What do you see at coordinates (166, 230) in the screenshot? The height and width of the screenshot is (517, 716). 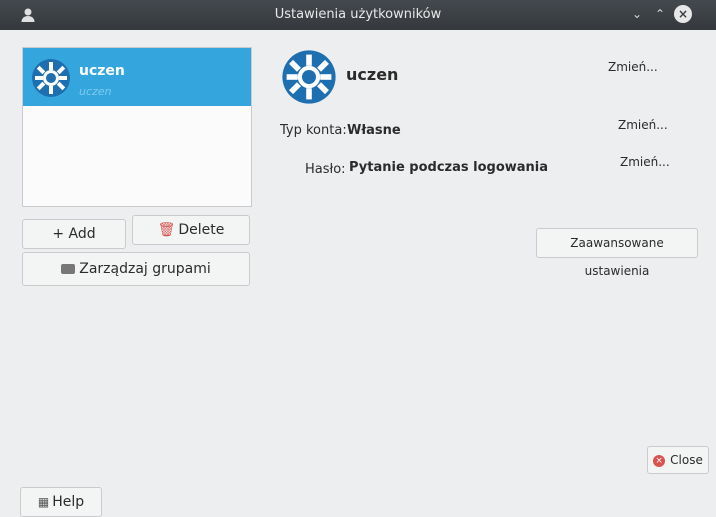 I see `trash-icon: 🗑` at bounding box center [166, 230].